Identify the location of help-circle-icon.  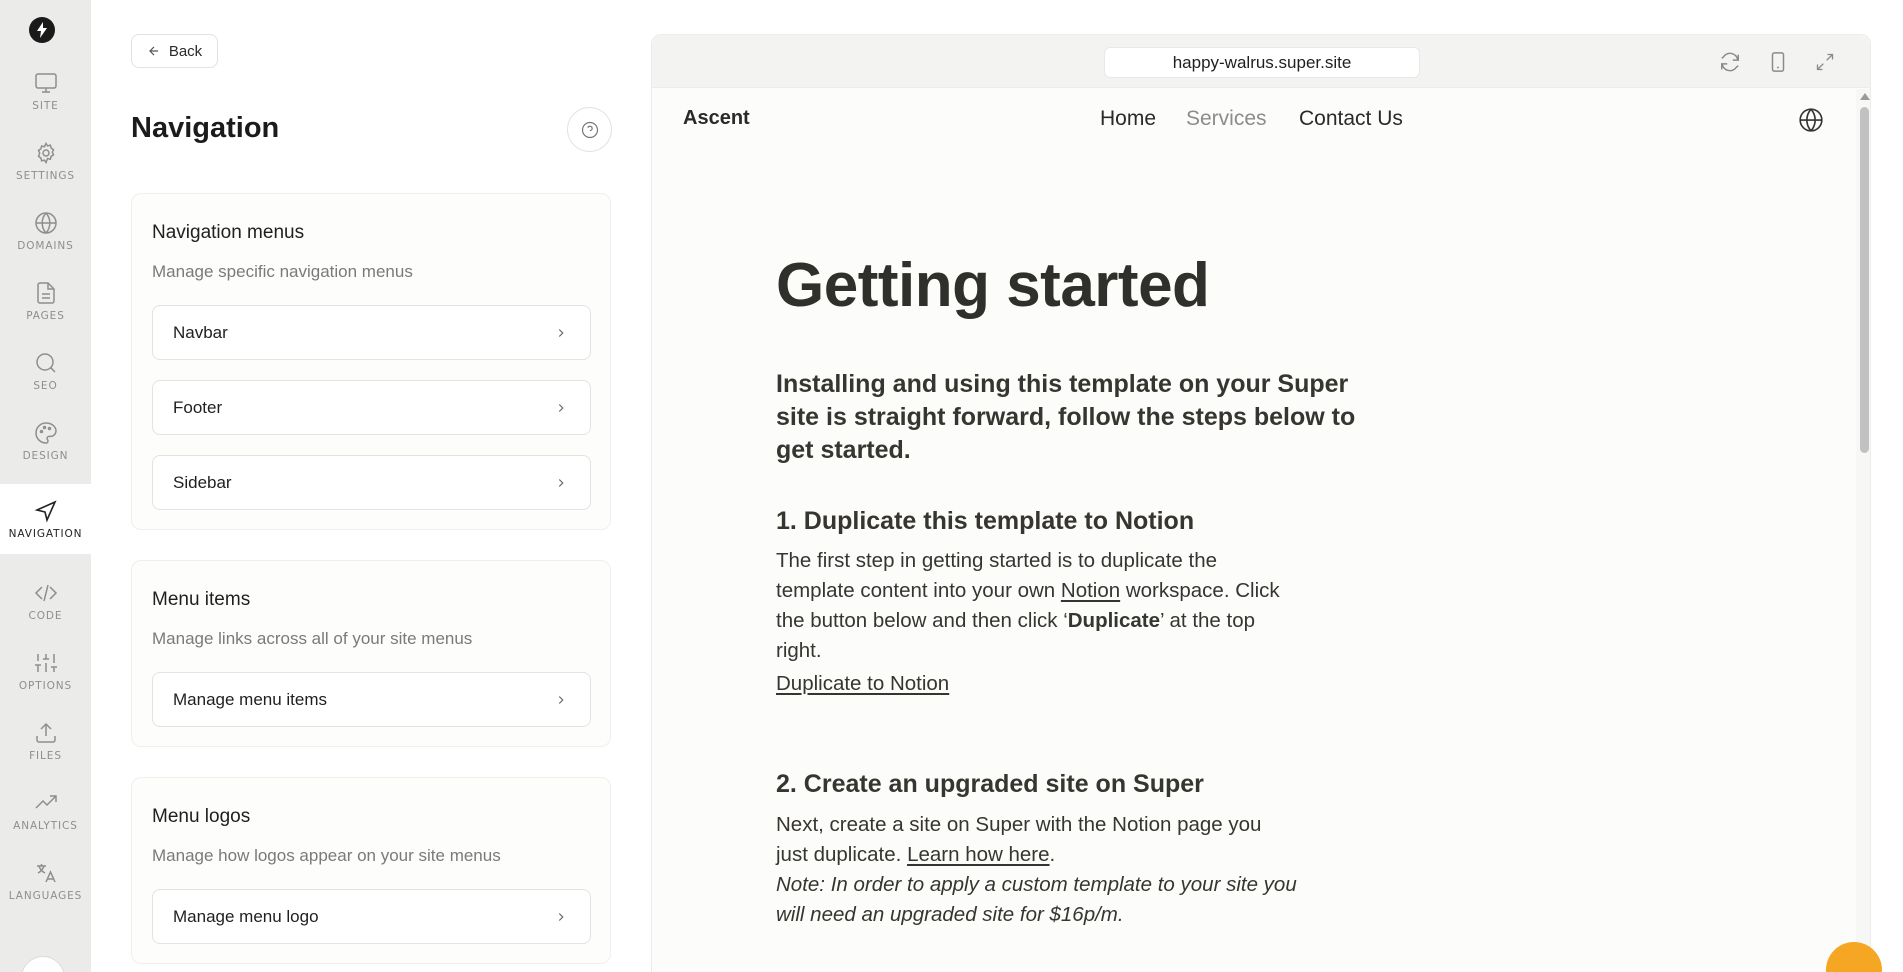
(589, 129).